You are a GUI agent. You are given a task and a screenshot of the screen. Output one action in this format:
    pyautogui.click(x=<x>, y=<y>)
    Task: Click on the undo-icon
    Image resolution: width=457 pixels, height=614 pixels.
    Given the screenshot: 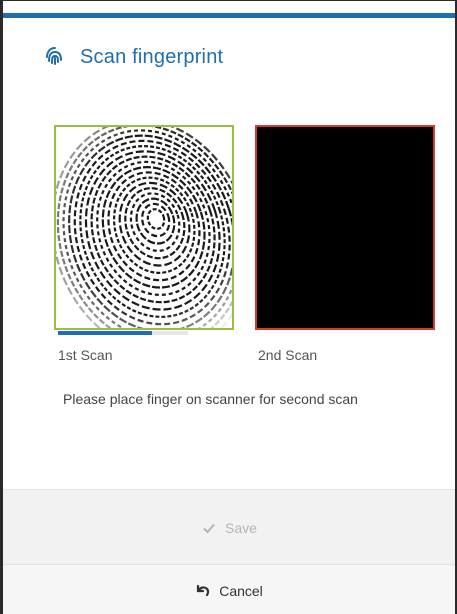 What is the action you would take?
    pyautogui.click(x=203, y=591)
    